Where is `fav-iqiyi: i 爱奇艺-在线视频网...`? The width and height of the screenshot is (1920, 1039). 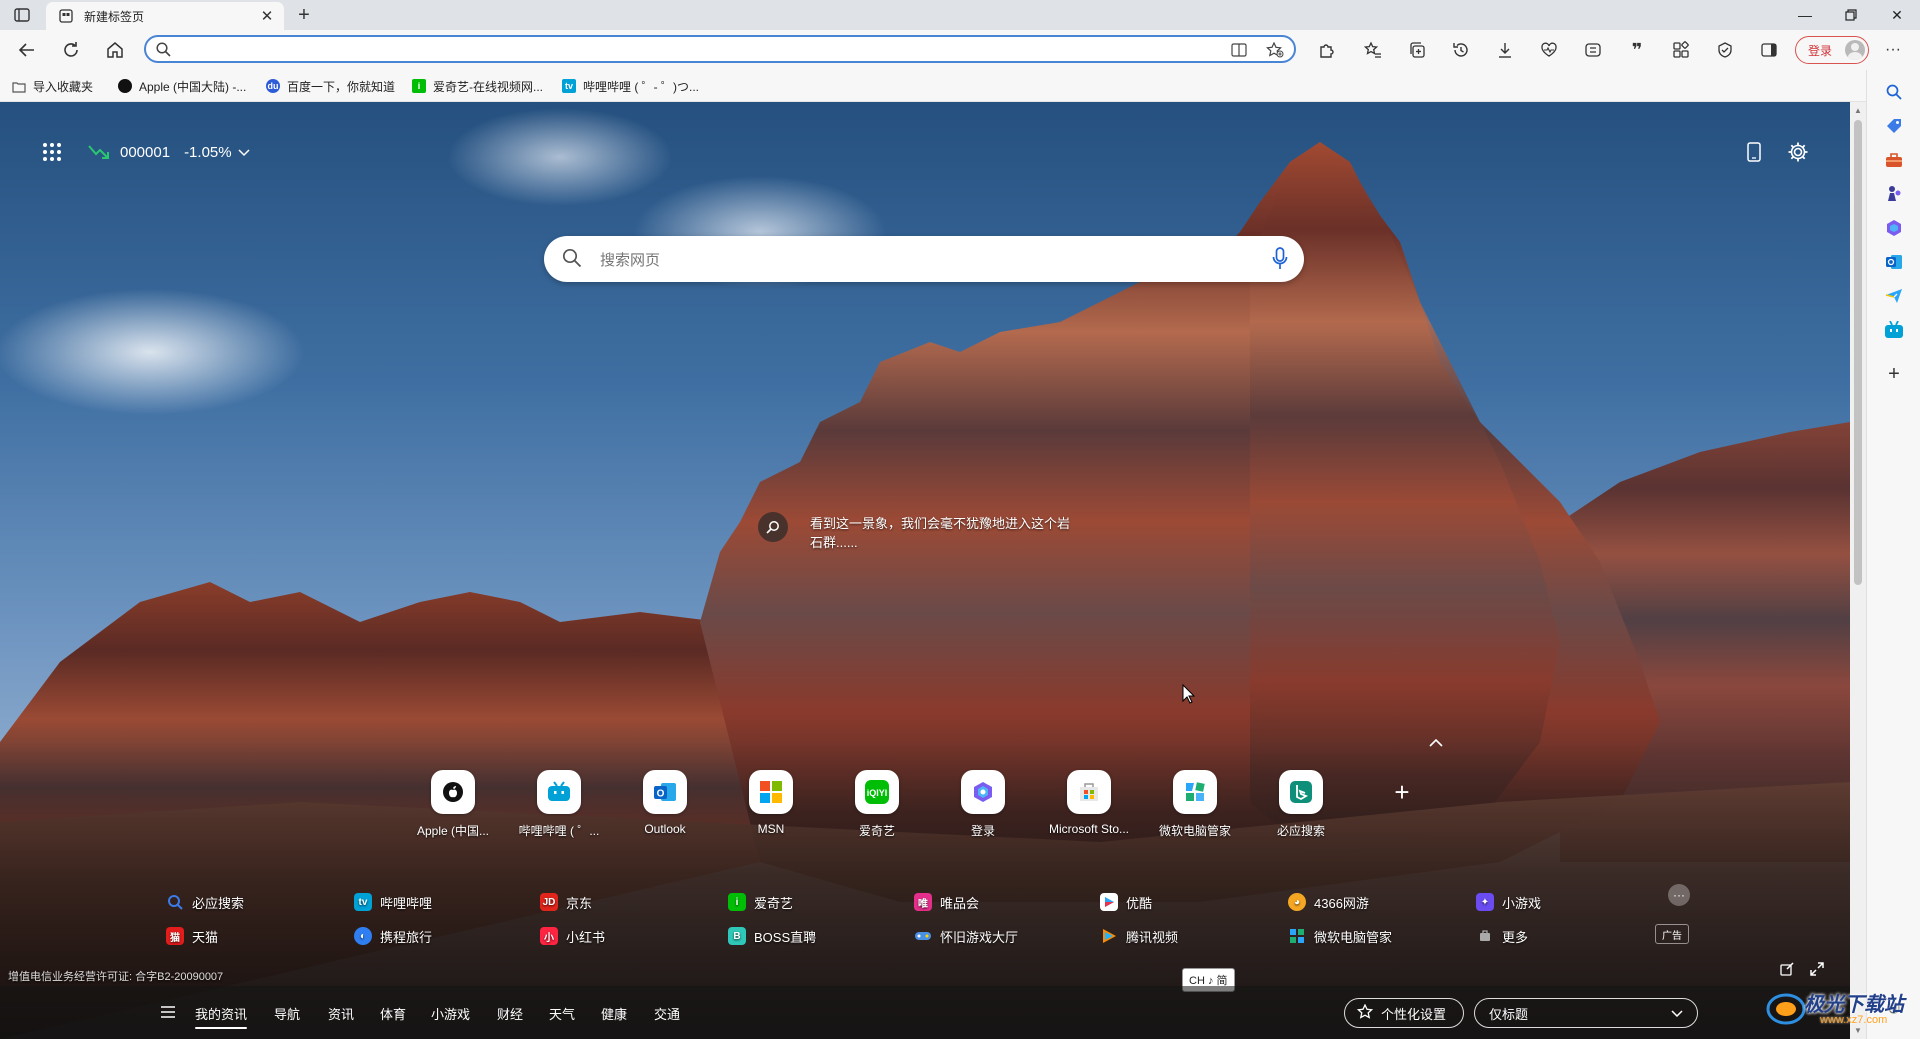 fav-iqiyi: i 爱奇艺-在线视频网... is located at coordinates (477, 86).